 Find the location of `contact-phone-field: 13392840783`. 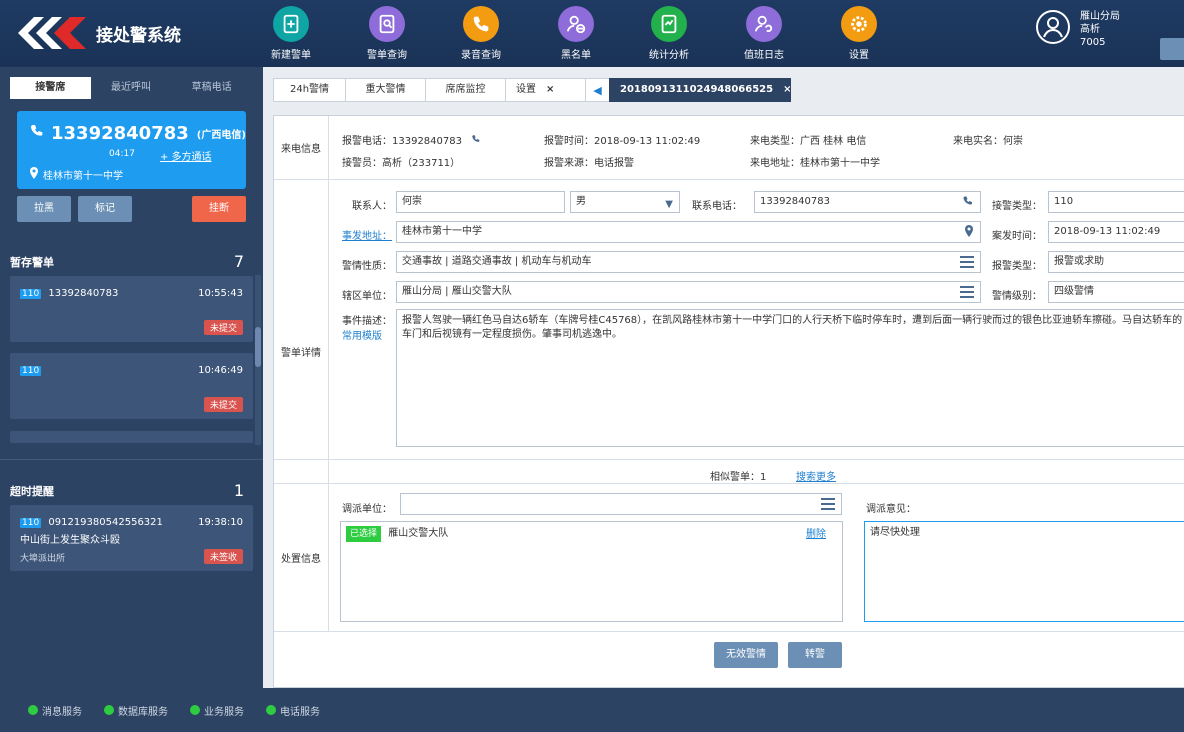

contact-phone-field: 13392840783 is located at coordinates (867, 202).